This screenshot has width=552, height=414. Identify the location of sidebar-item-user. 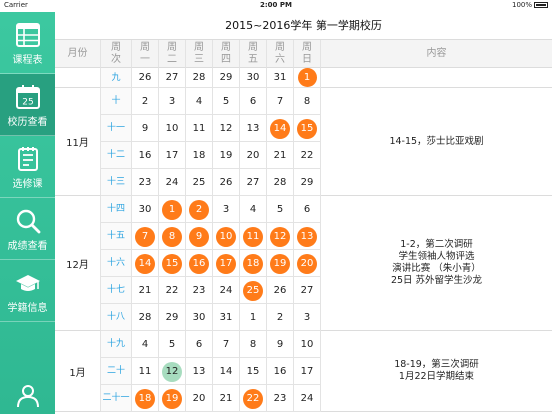
(27, 393).